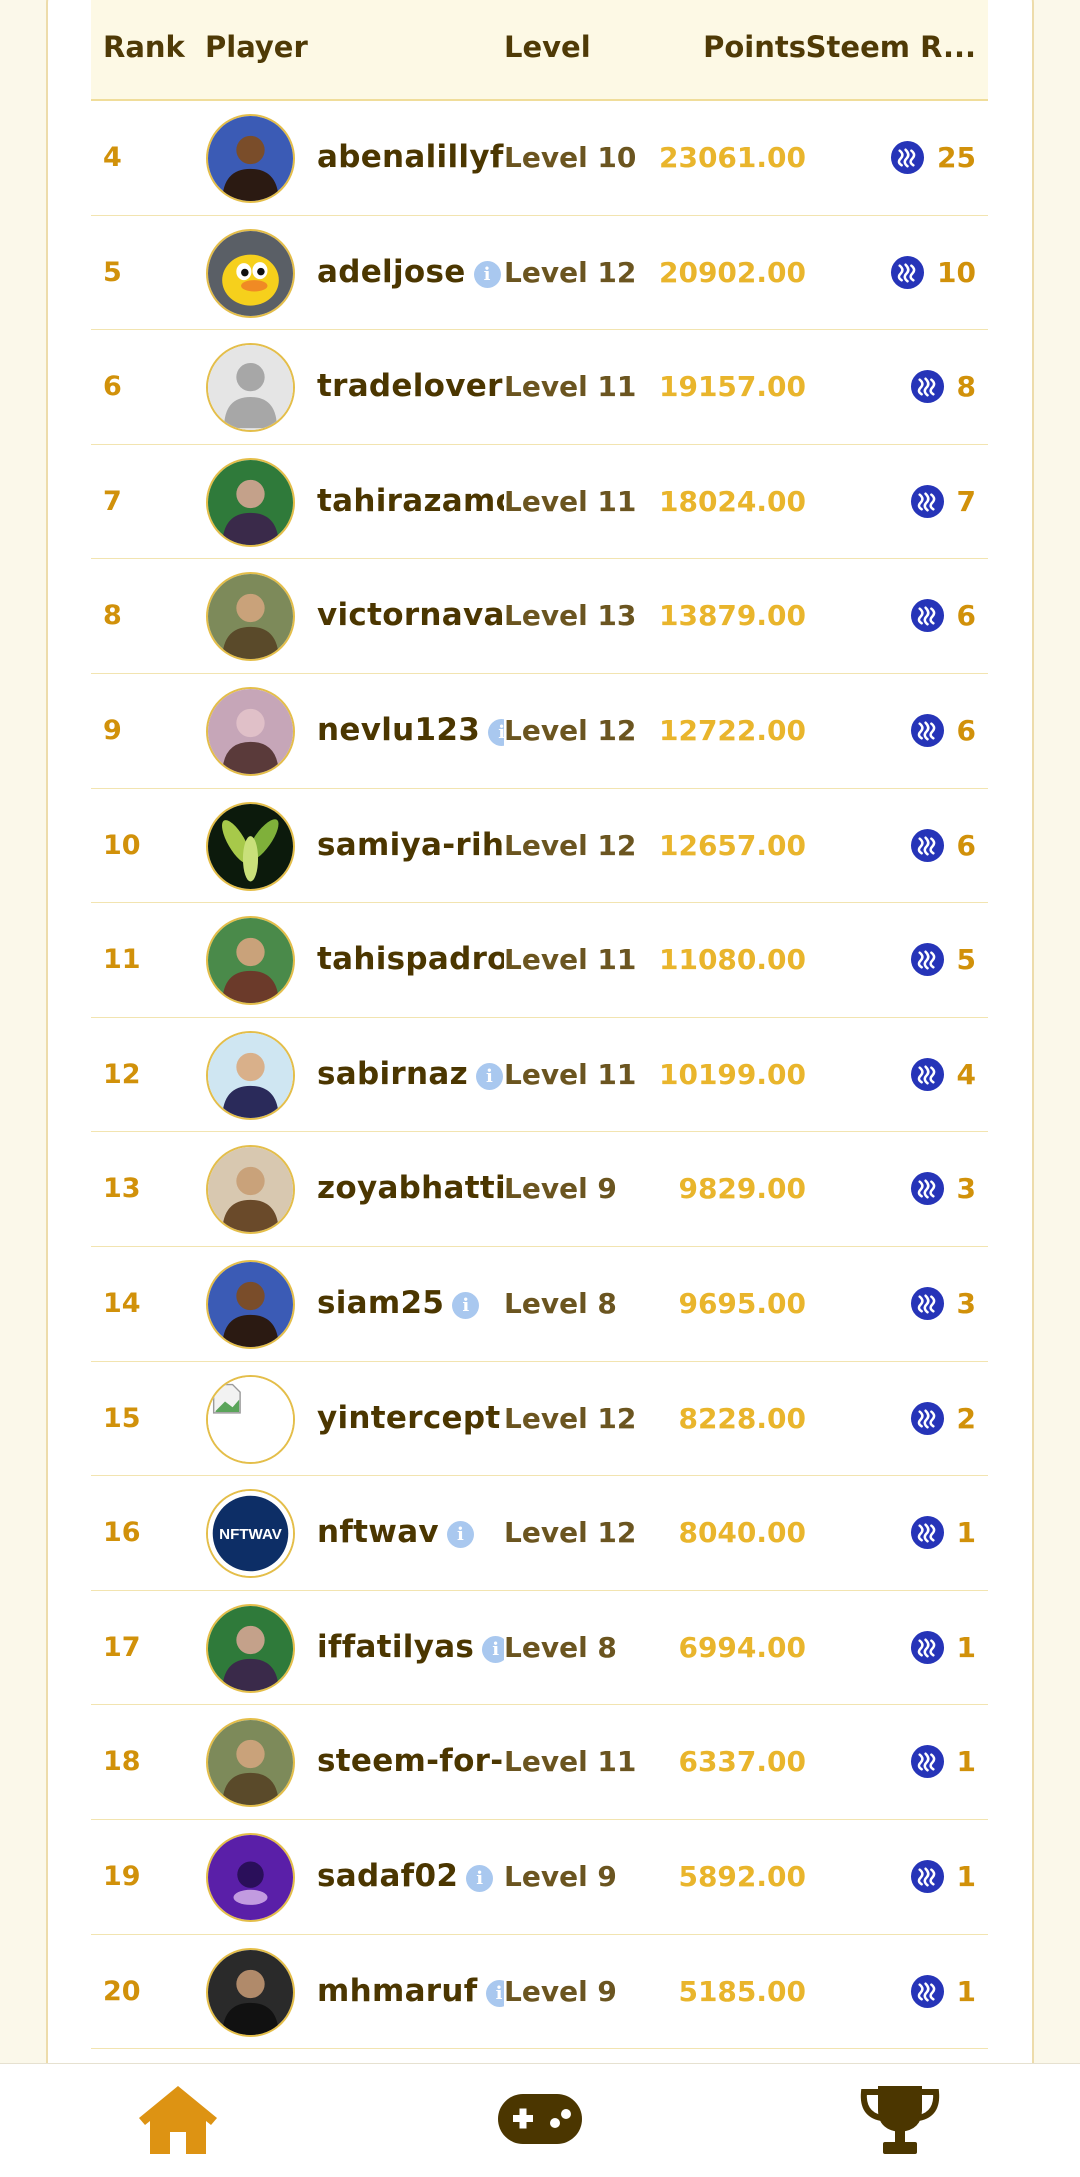  What do you see at coordinates (122, 960) in the screenshot?
I see `rank-cell: 11` at bounding box center [122, 960].